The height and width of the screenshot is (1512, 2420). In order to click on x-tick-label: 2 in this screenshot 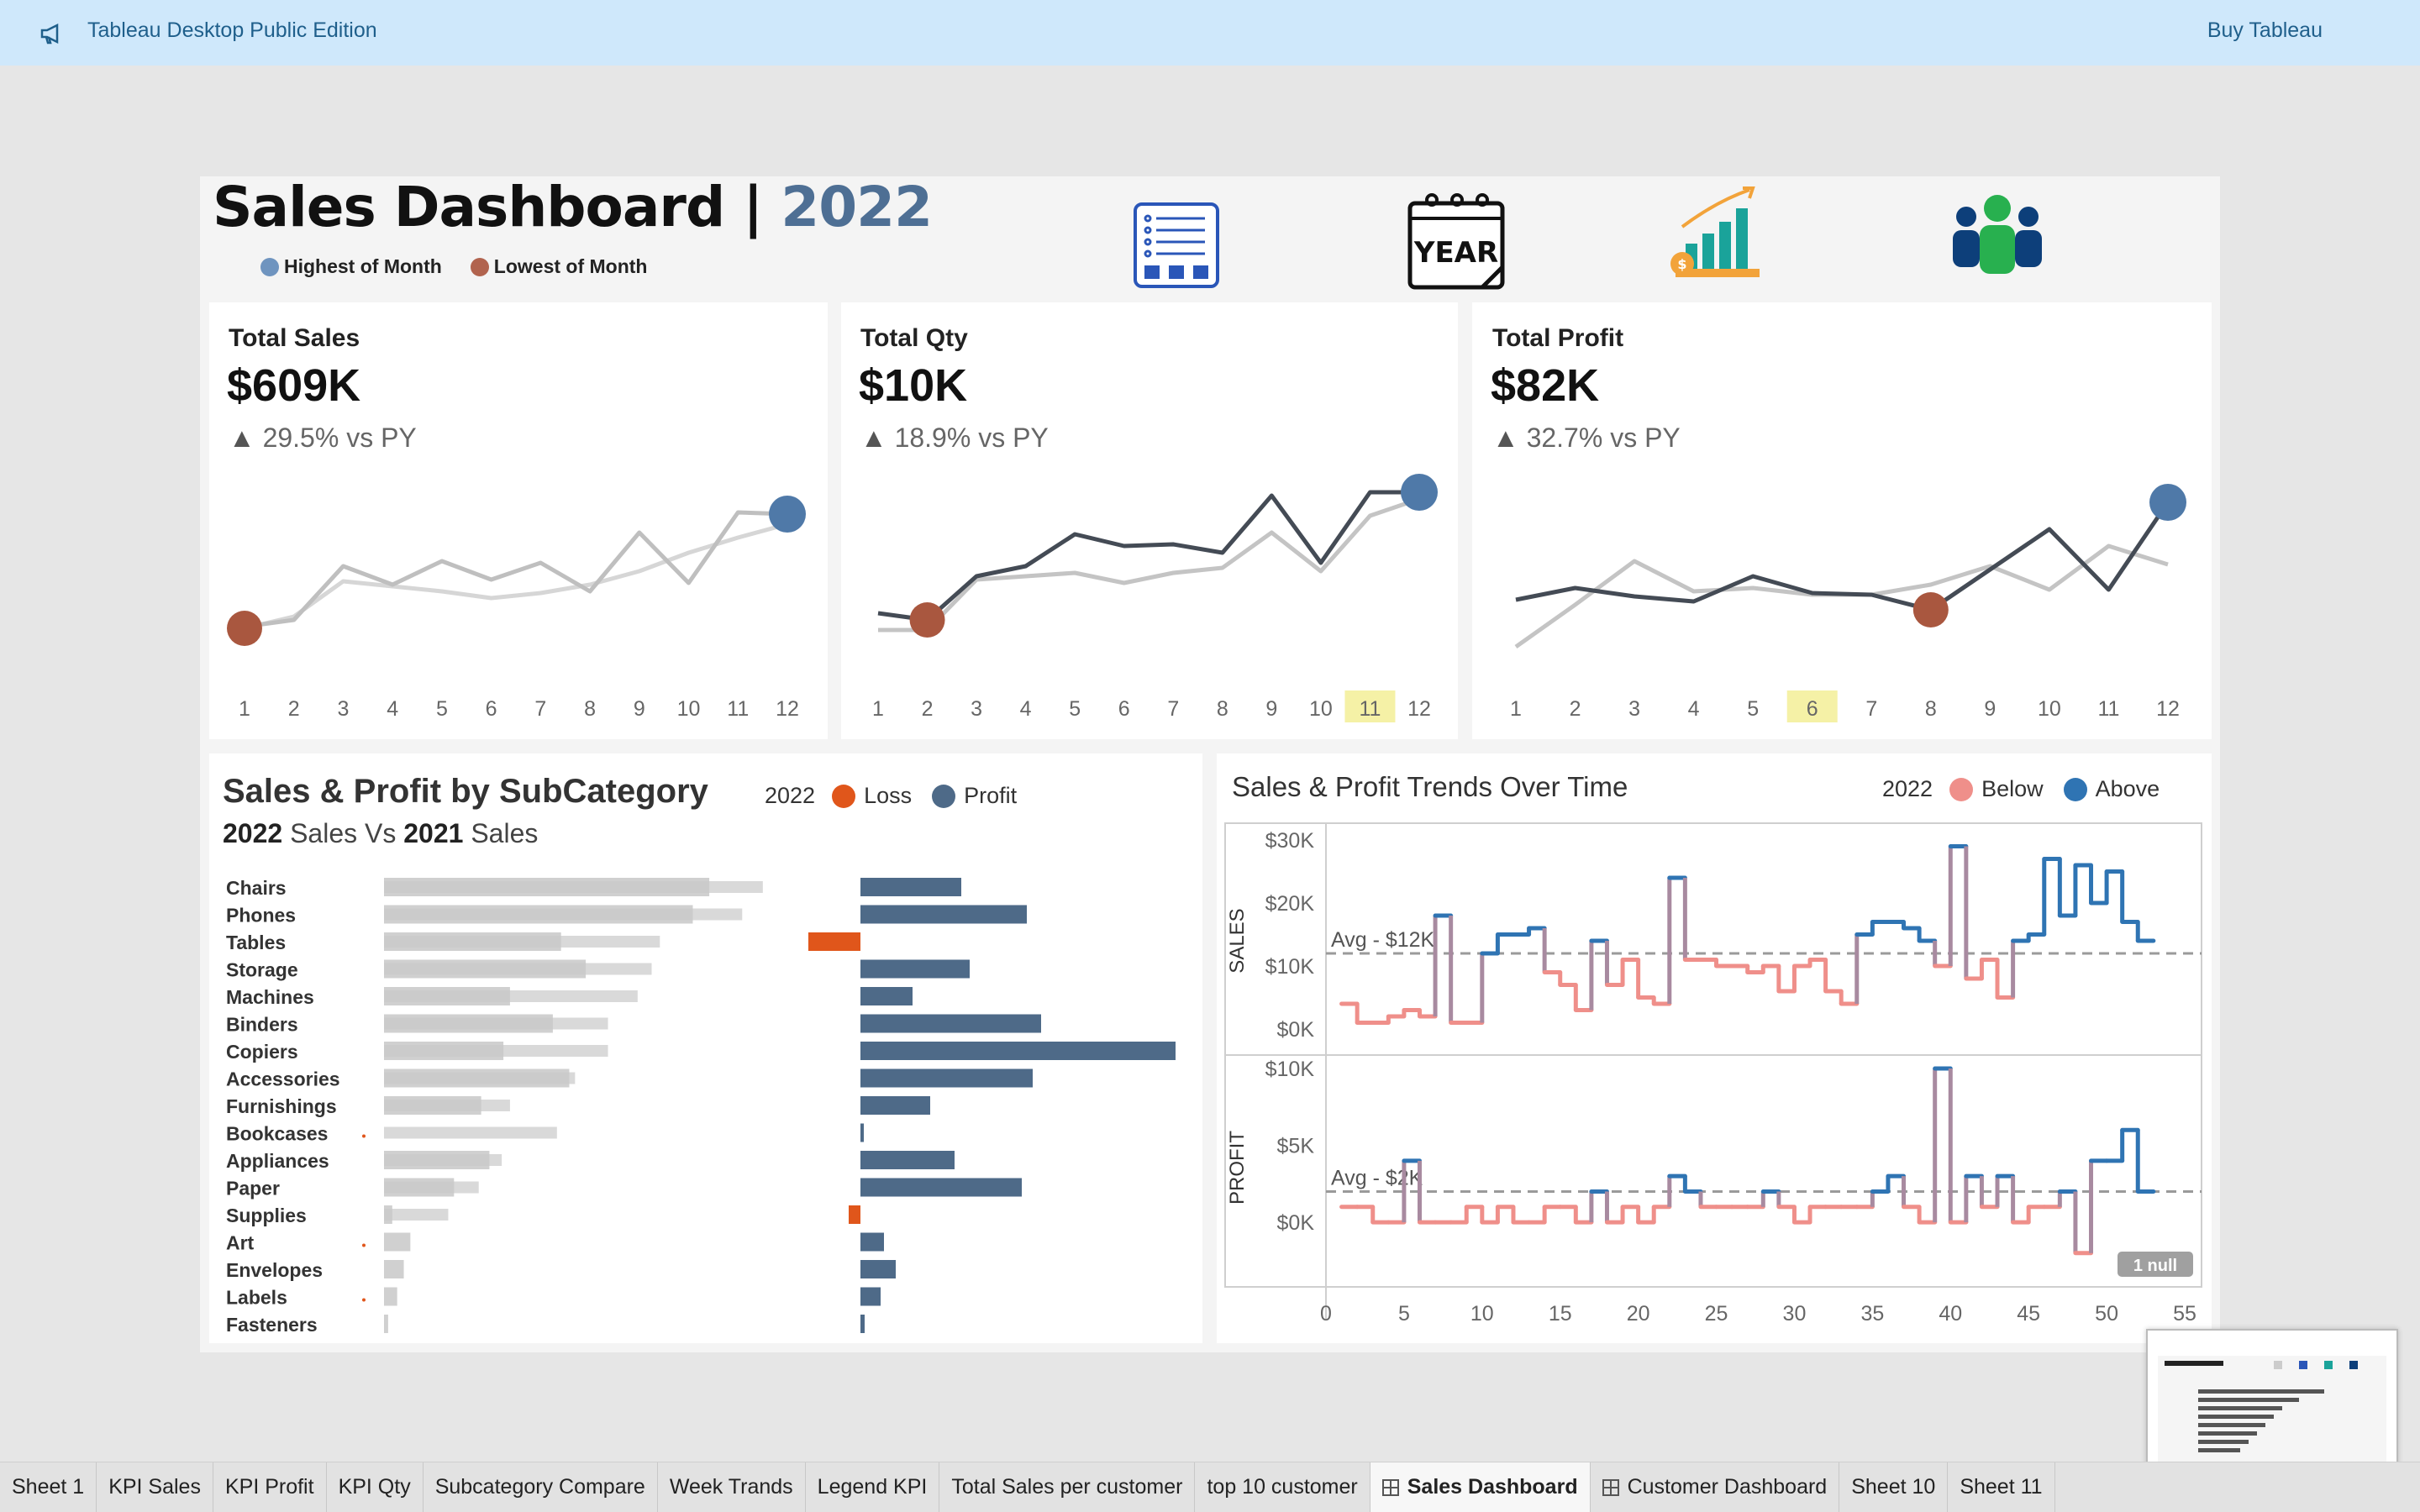, I will do `click(294, 709)`.